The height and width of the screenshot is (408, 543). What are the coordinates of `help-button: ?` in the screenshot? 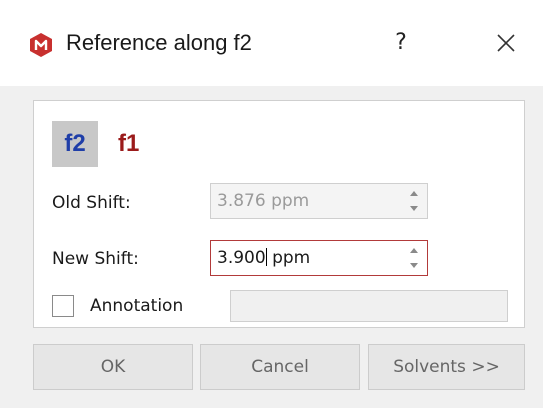 It's located at (401, 43).